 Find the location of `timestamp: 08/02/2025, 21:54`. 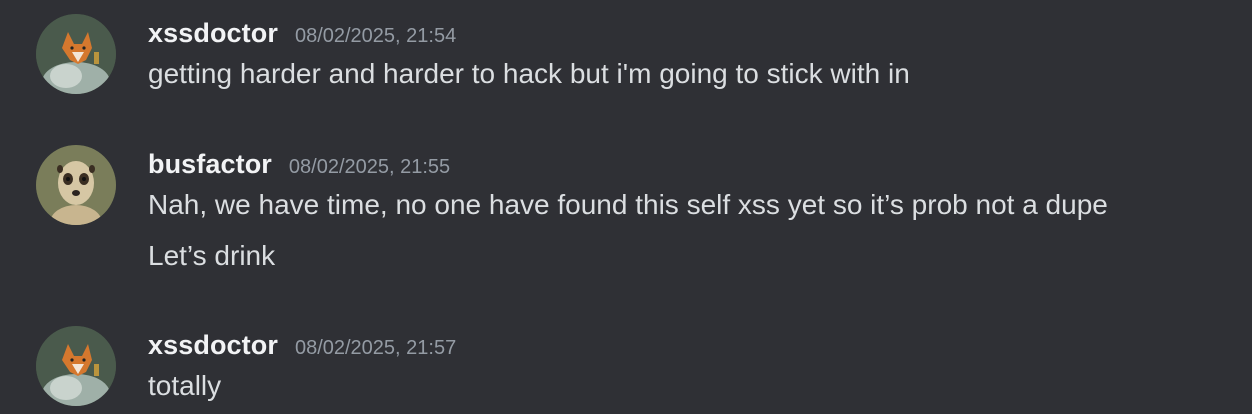

timestamp: 08/02/2025, 21:54 is located at coordinates (375, 36).